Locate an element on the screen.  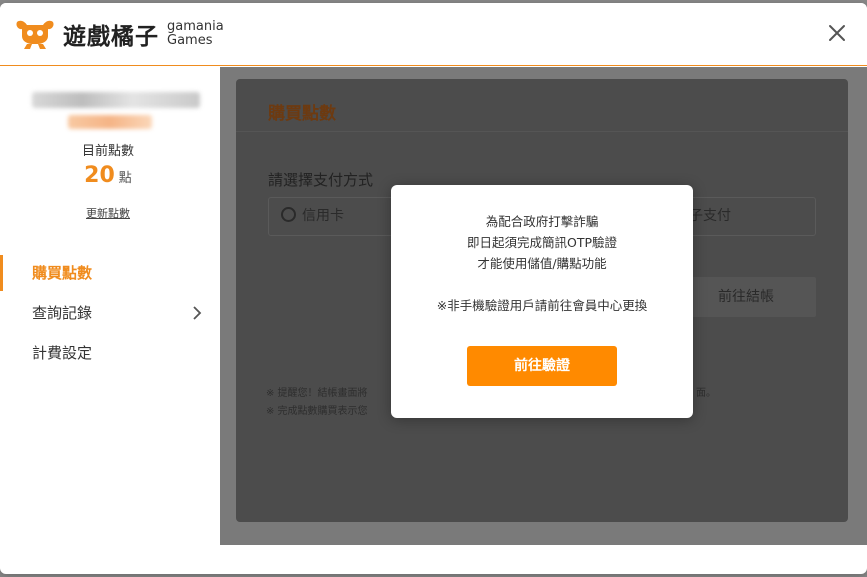
checkout-button: 前往結帳 is located at coordinates (746, 297).